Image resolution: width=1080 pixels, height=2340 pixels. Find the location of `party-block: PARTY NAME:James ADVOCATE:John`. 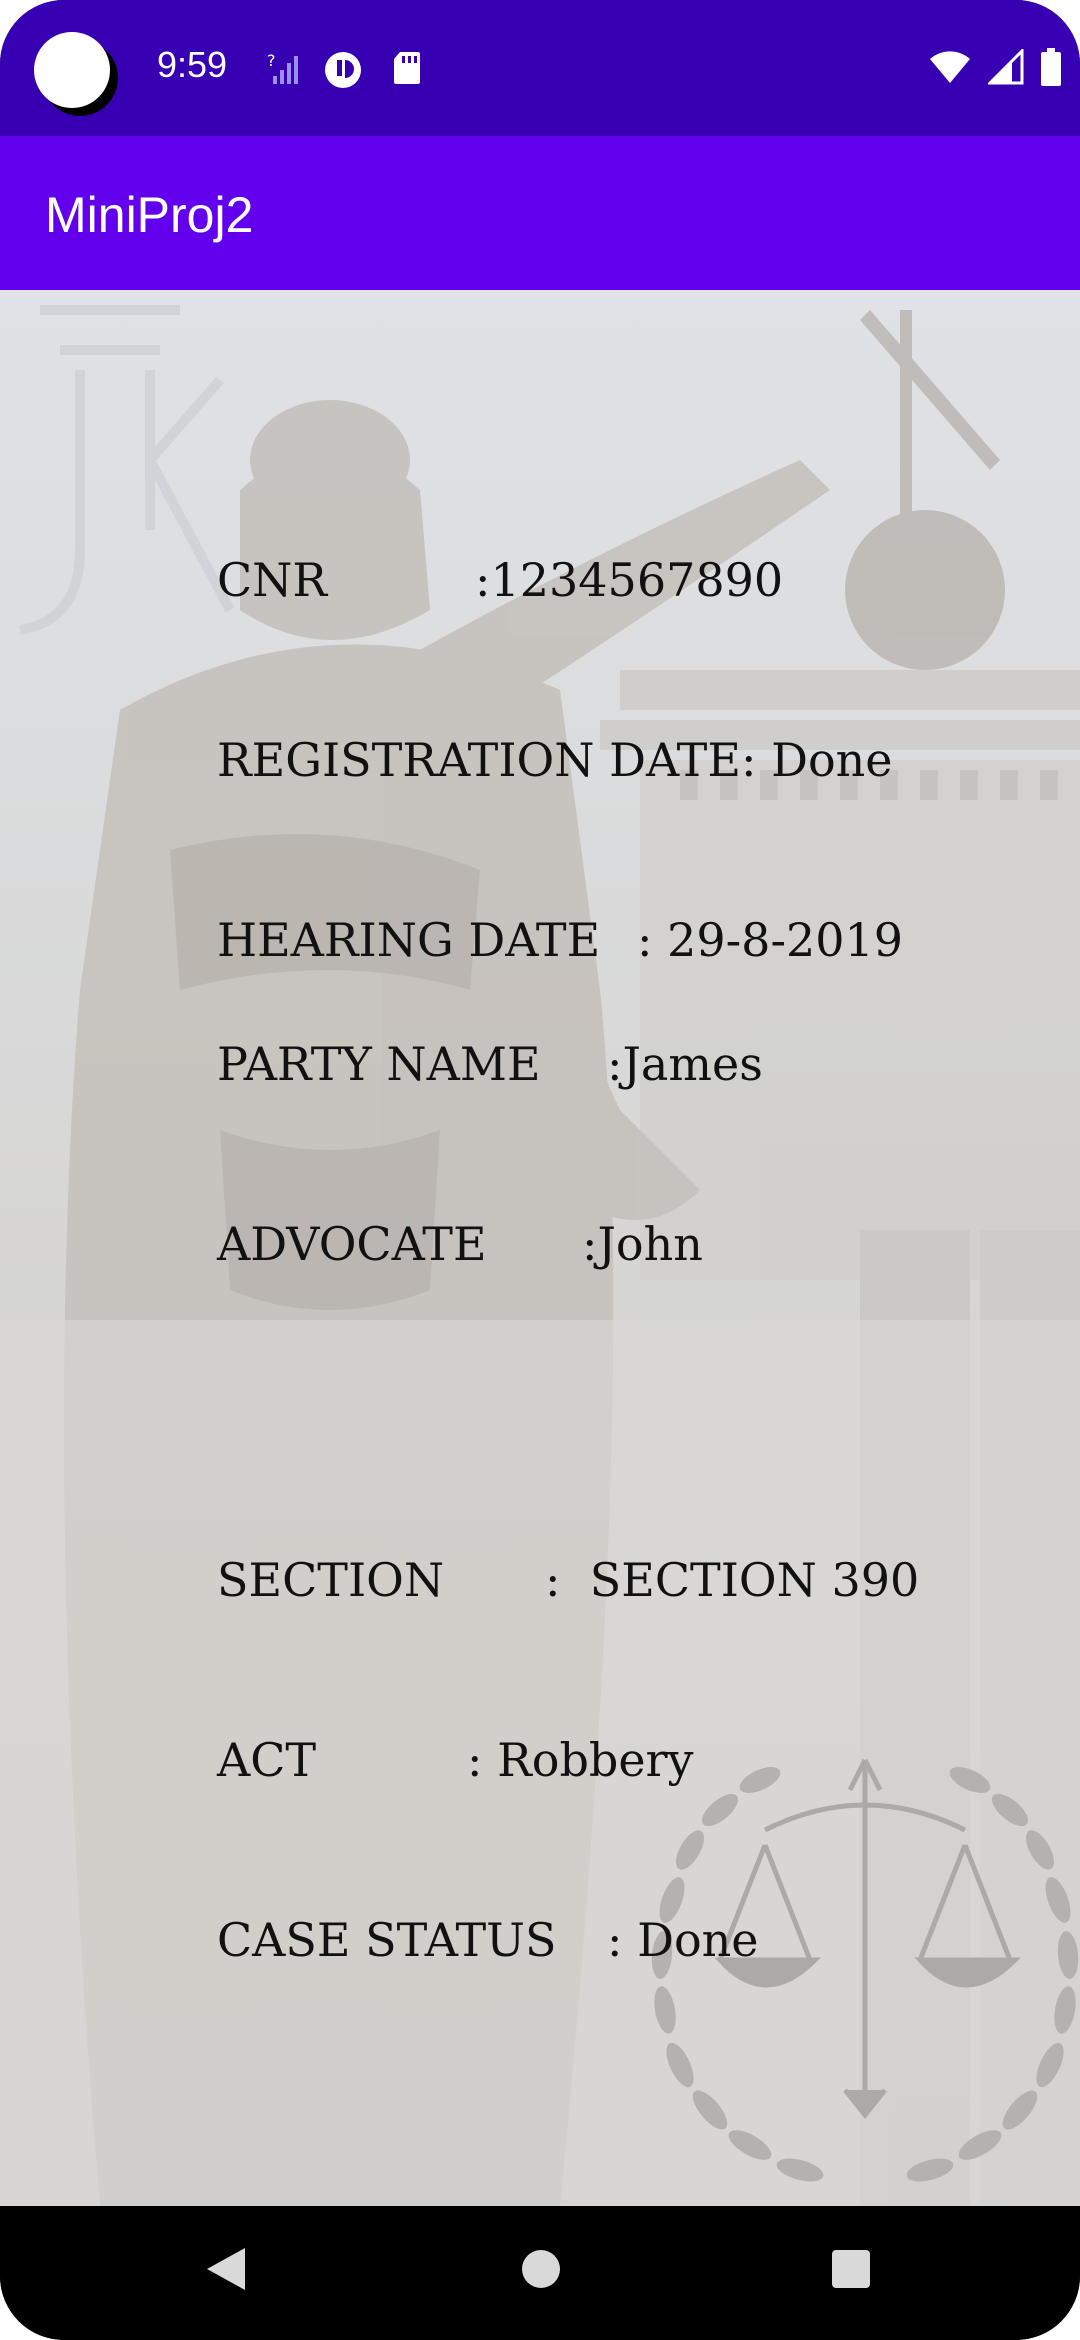

party-block: PARTY NAME:James ADVOCATE:John is located at coordinates (431, 1154).